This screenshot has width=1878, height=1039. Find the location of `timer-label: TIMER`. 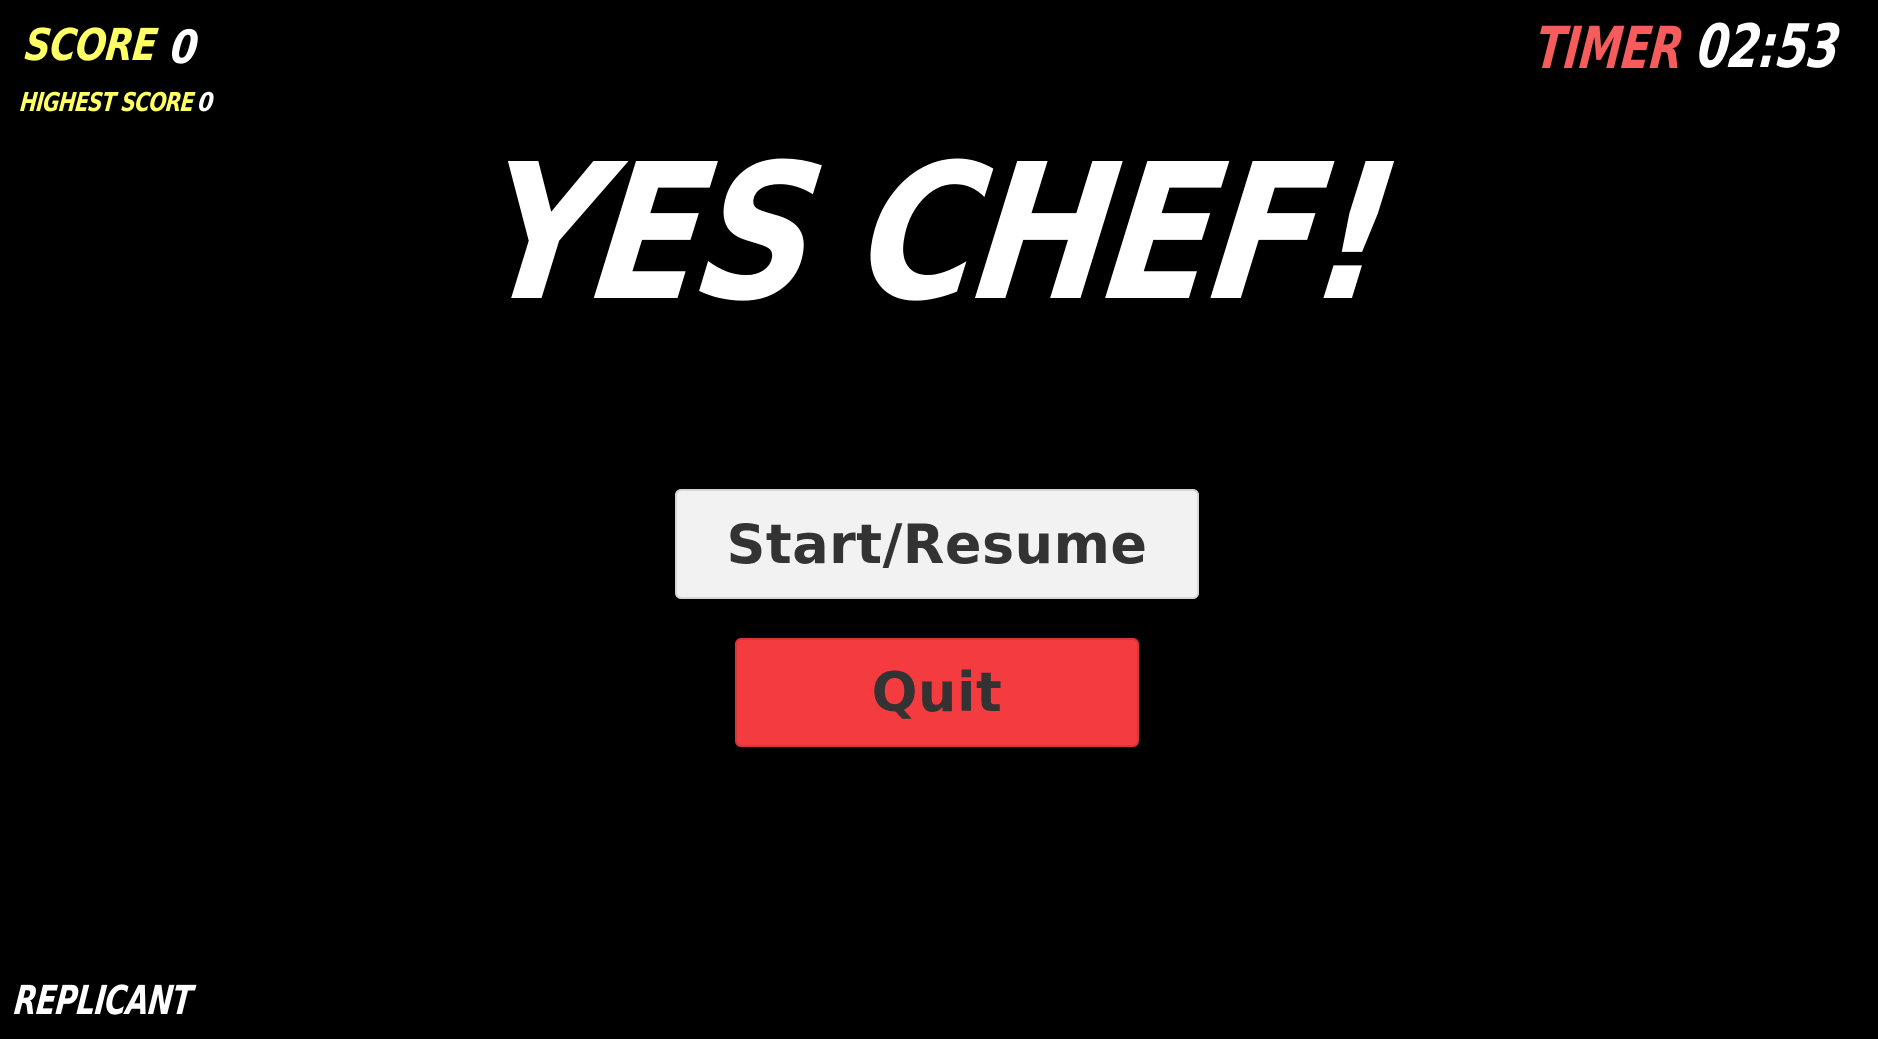

timer-label: TIMER is located at coordinates (1609, 48).